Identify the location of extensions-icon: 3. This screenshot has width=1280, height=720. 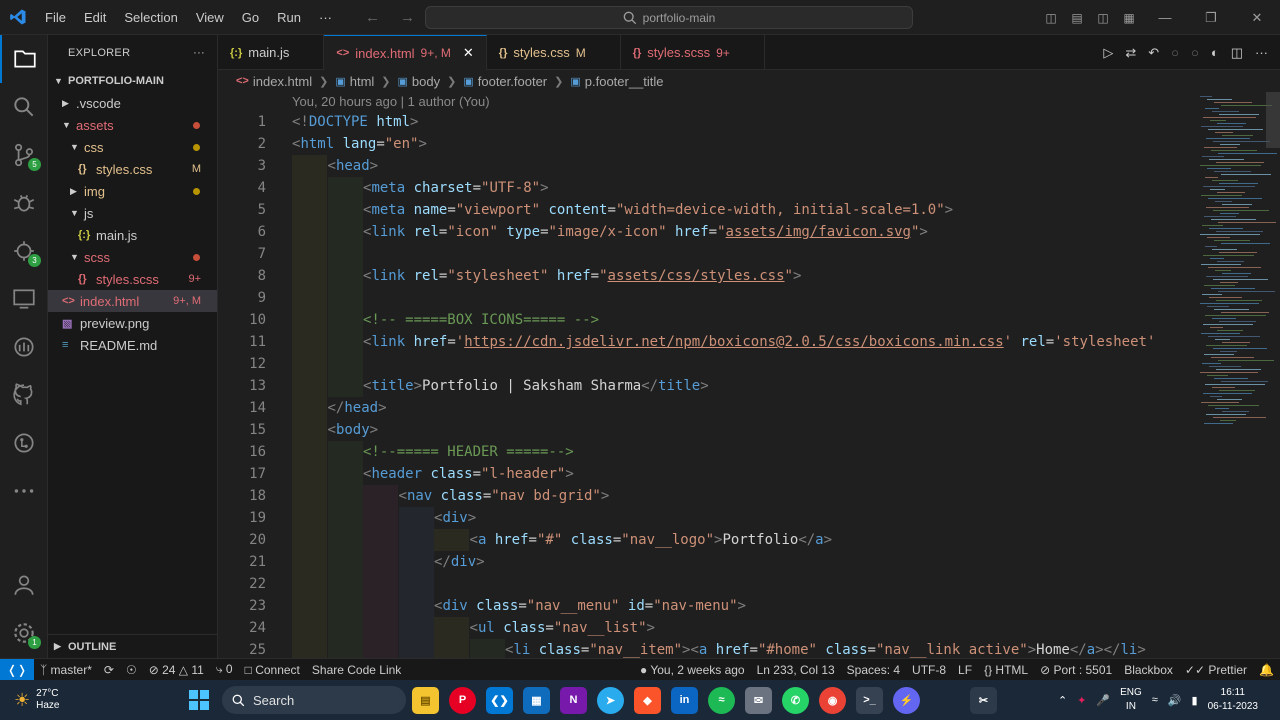
(24, 251).